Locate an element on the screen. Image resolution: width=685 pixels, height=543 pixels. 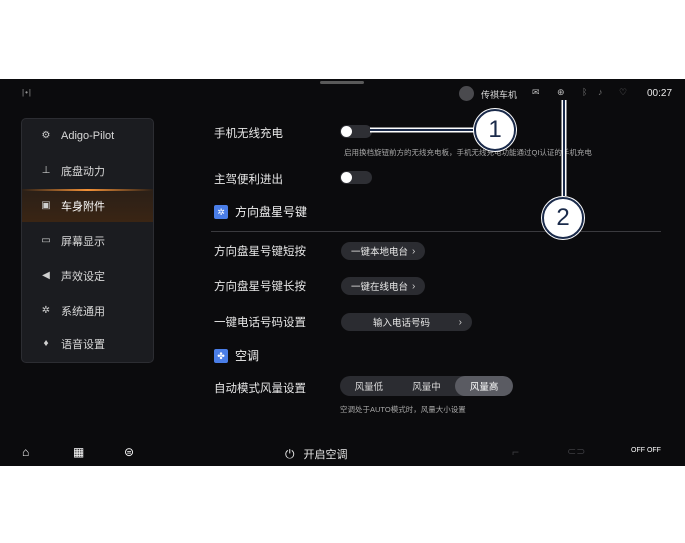
callout-lines is located at coordinates (468, 148).